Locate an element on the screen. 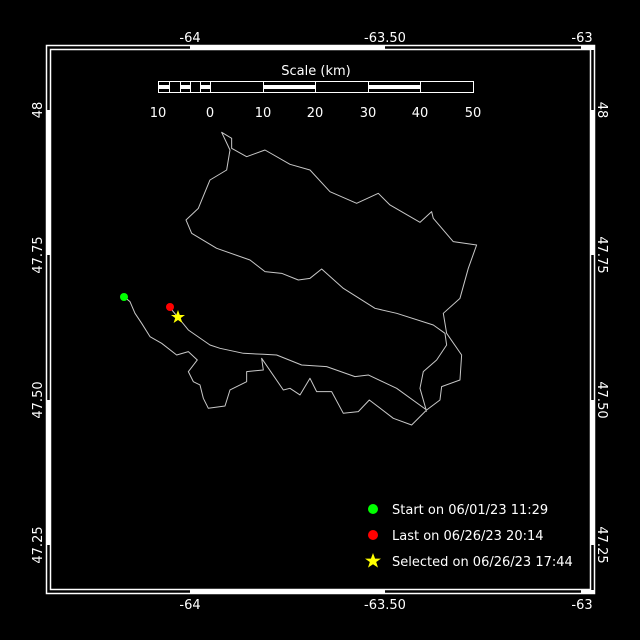 This screenshot has height=640, width=640. y-tick-left: 47.25 is located at coordinates (38, 544).